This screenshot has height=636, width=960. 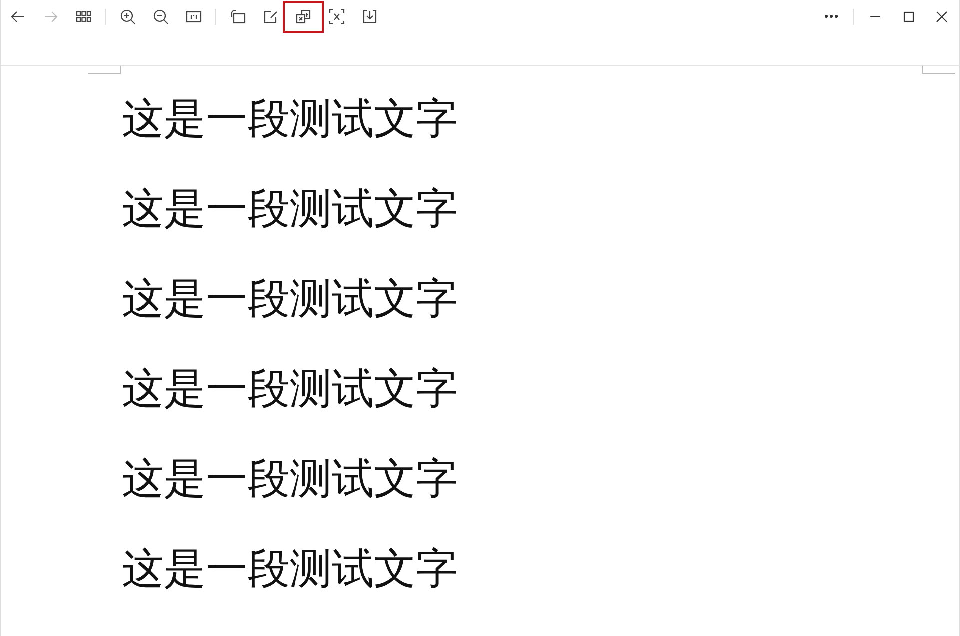 I want to click on rotate-icon, so click(x=238, y=16).